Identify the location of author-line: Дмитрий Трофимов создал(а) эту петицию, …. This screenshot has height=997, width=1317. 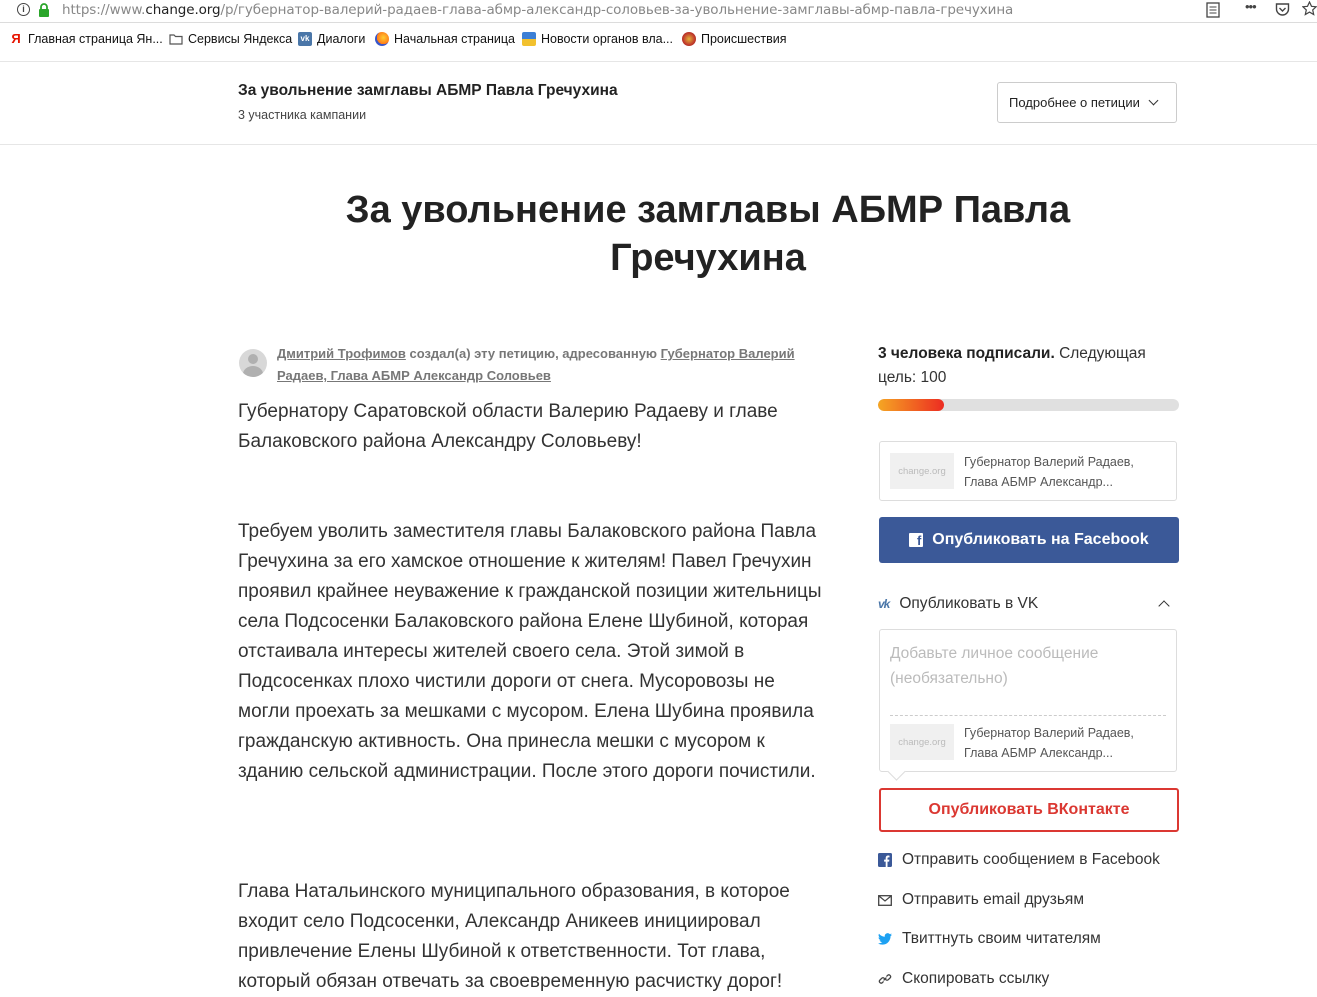
(536, 364).